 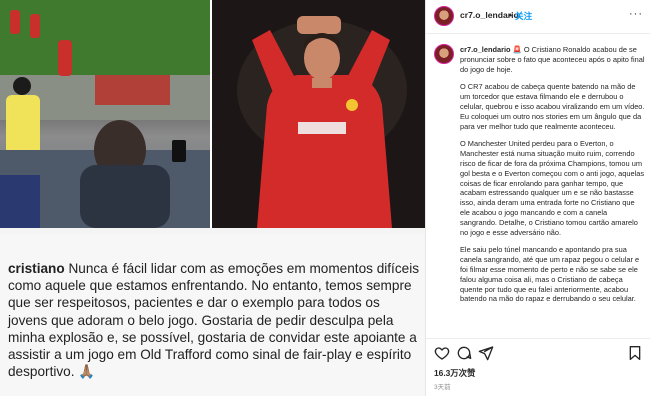 What do you see at coordinates (454, 373) in the screenshot?
I see `like-count: 16.3万次赞` at bounding box center [454, 373].